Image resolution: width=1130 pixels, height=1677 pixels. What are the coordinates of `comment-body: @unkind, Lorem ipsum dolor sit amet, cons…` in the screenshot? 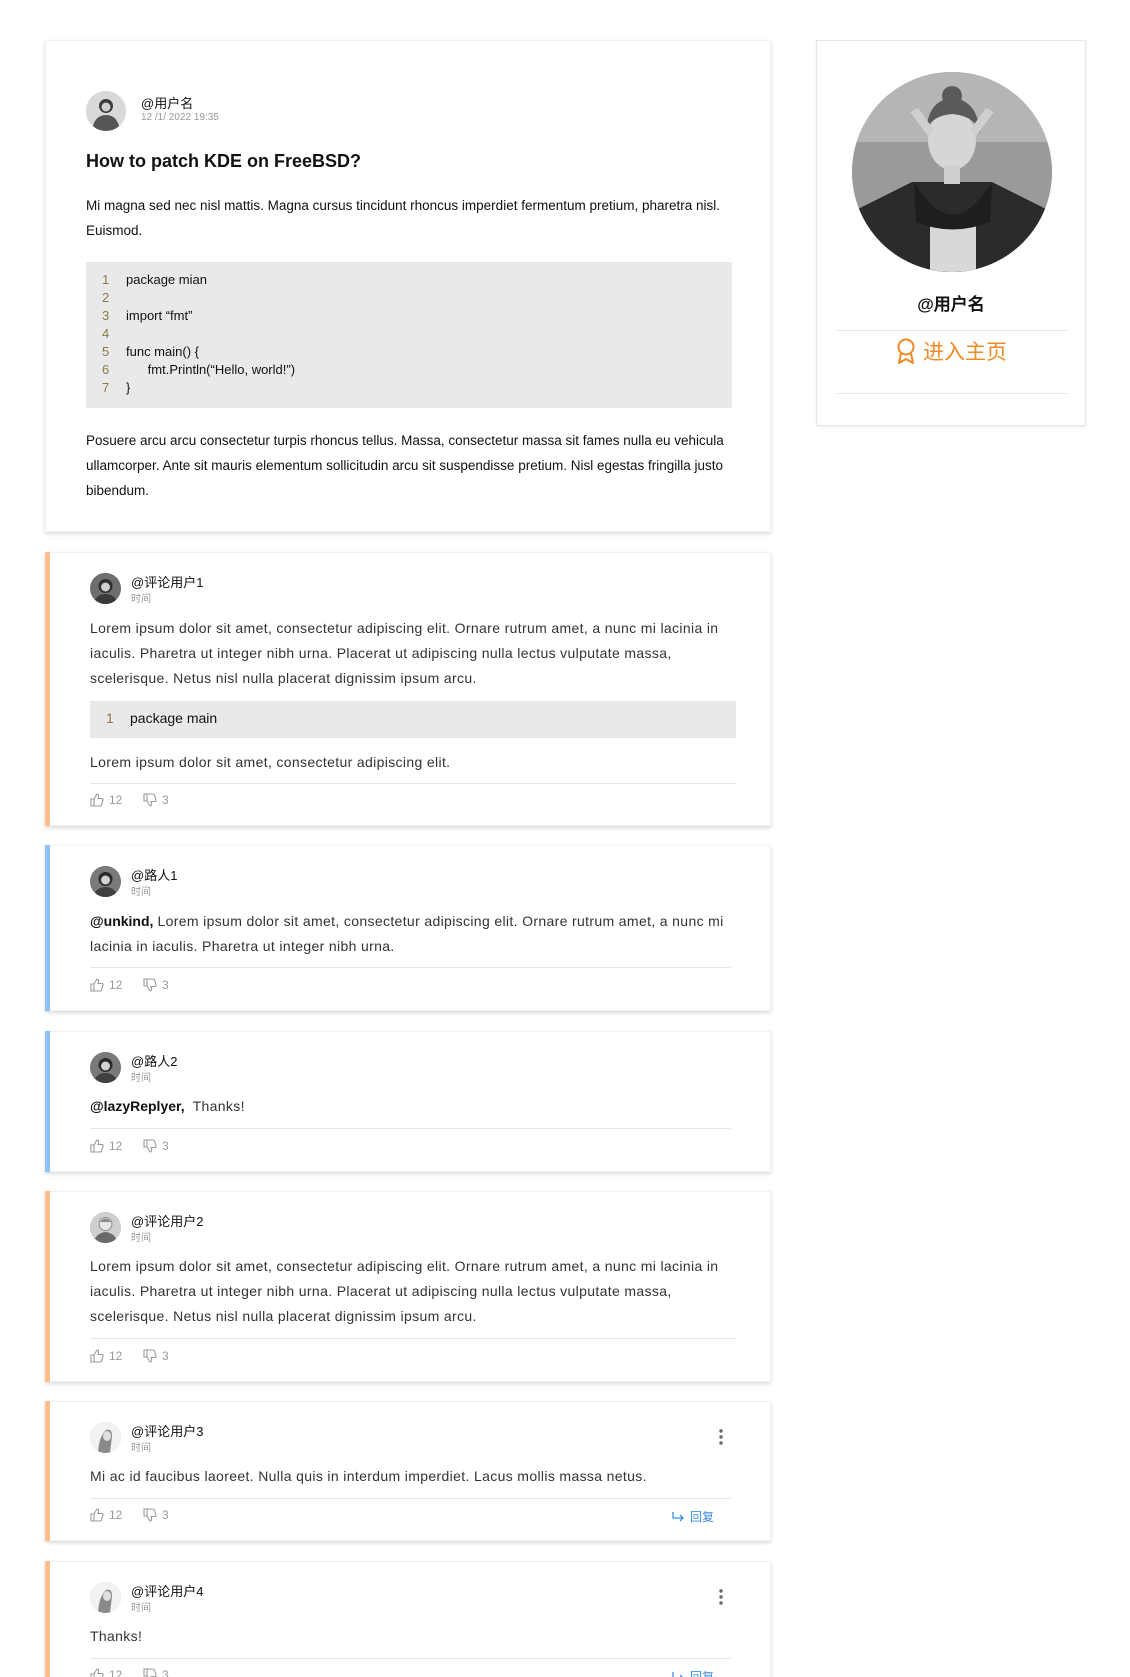 It's located at (413, 934).